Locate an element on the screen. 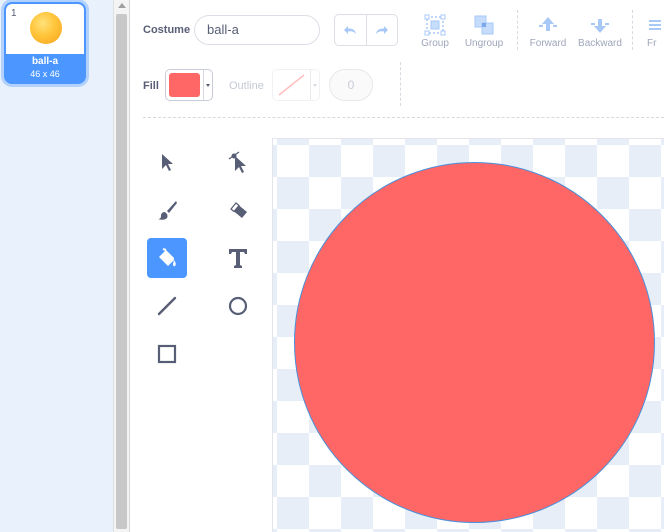 The width and height of the screenshot is (664, 532). toolbar-bottom-divider is located at coordinates (403, 117).